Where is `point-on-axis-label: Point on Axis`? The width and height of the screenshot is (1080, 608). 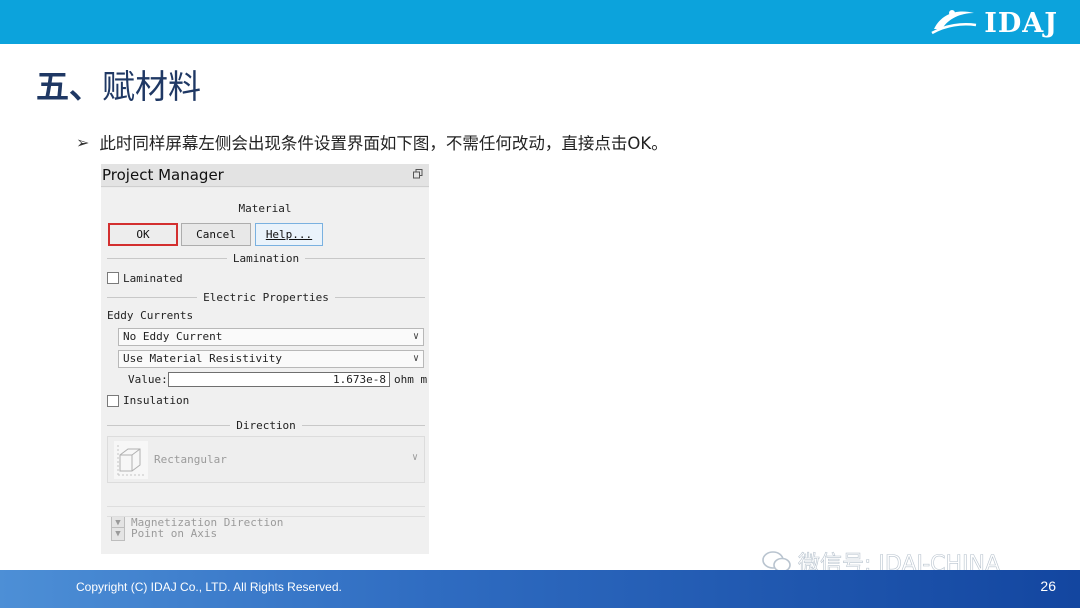
point-on-axis-label: Point on Axis is located at coordinates (174, 533).